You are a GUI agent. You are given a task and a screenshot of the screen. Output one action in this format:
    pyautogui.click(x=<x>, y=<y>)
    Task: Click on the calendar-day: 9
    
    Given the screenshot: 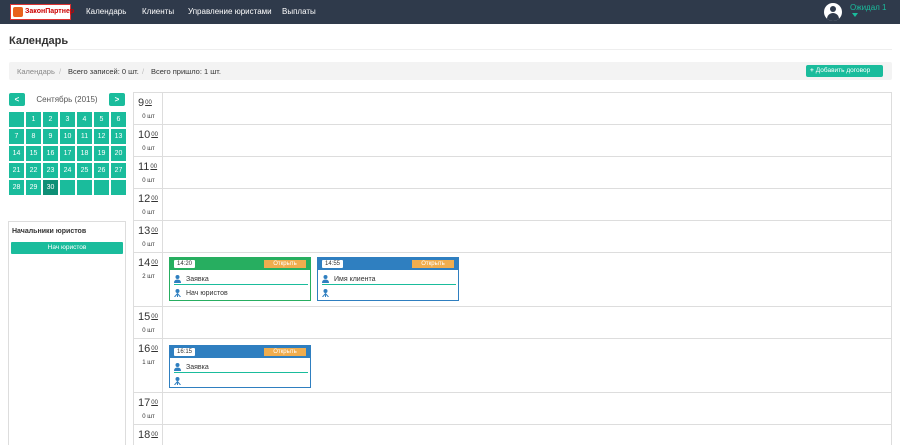 What is the action you would take?
    pyautogui.click(x=50, y=136)
    